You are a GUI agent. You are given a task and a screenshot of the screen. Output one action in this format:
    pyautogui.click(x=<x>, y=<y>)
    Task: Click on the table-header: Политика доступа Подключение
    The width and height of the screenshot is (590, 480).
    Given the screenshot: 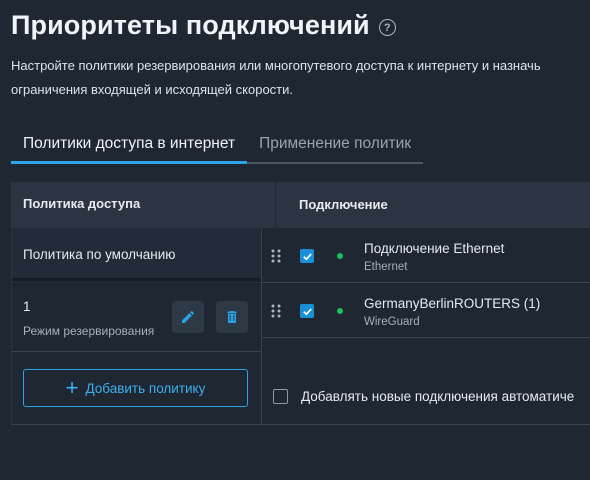 What is the action you would take?
    pyautogui.click(x=300, y=205)
    